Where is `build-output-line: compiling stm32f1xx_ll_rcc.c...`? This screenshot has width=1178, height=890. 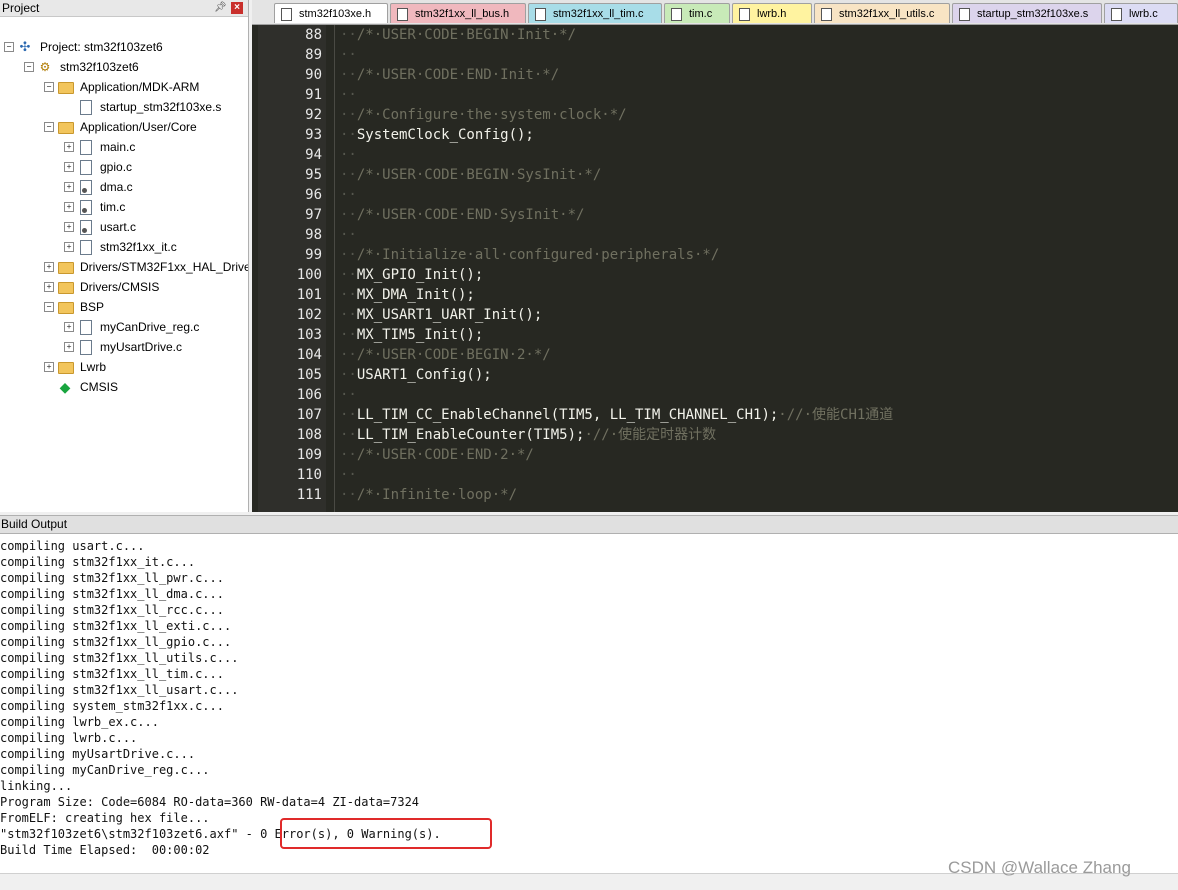 build-output-line: compiling stm32f1xx_ll_rcc.c... is located at coordinates (112, 610).